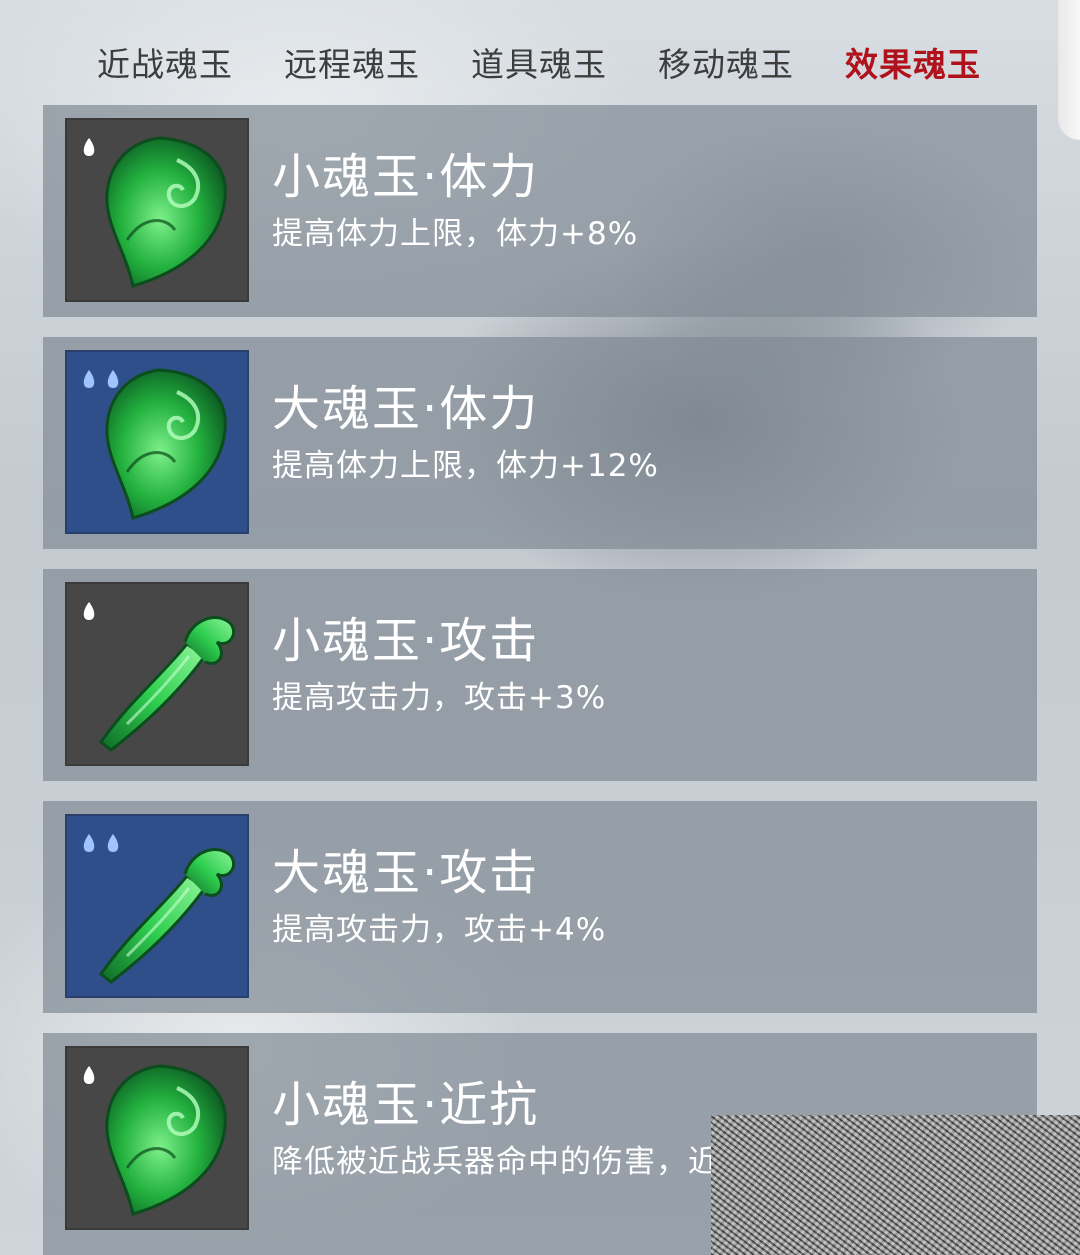  Describe the element at coordinates (406, 873) in the screenshot. I see `item-name: 大魂玉·攻击` at that location.